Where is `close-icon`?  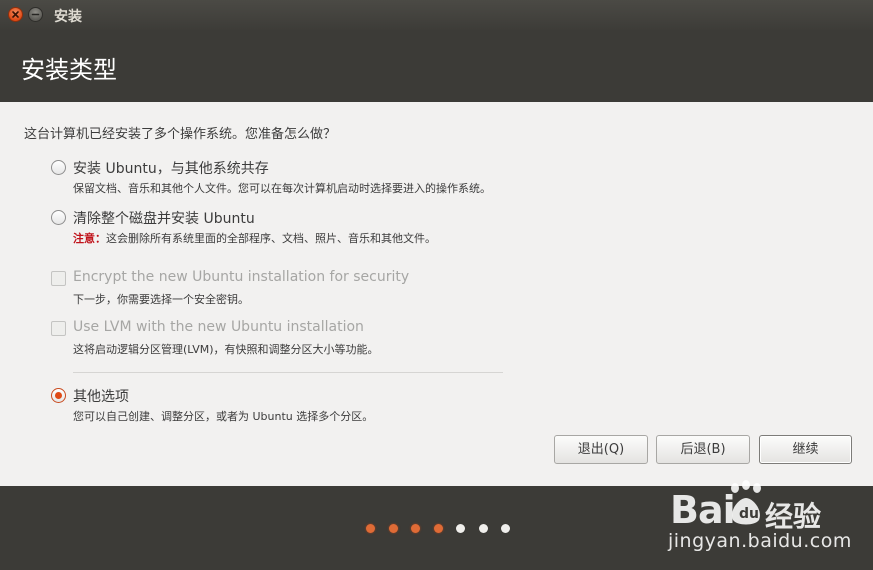 close-icon is located at coordinates (15, 14).